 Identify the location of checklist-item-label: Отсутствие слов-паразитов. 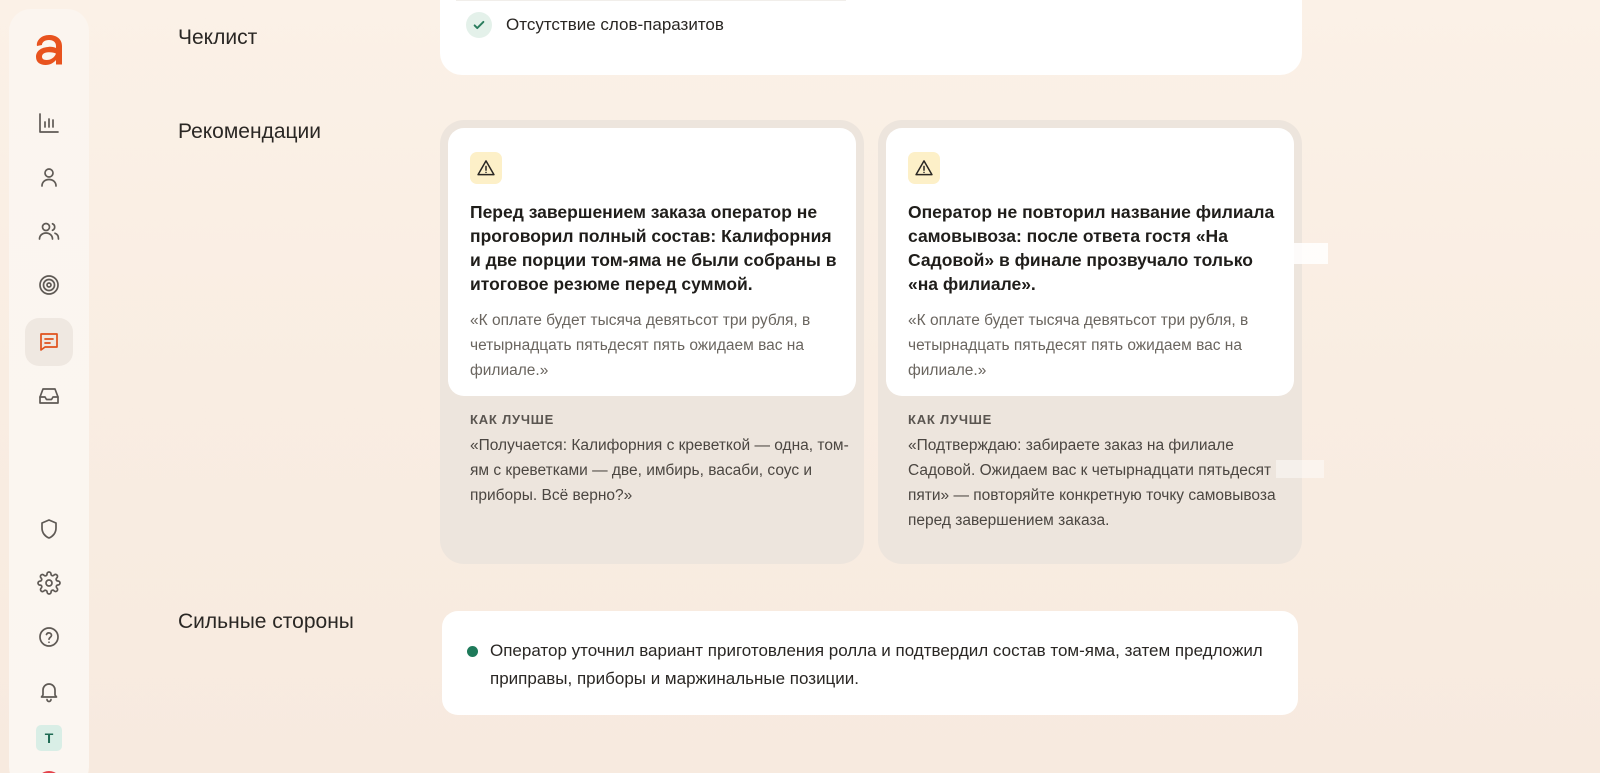
(615, 24).